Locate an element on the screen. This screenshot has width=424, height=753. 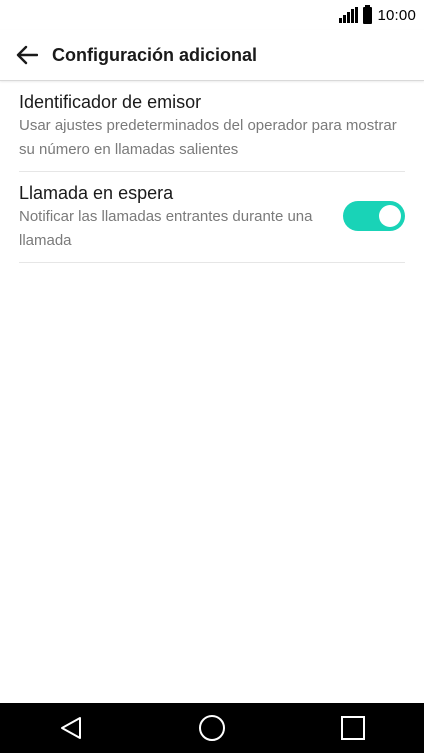
nav-home-button is located at coordinates (212, 728).